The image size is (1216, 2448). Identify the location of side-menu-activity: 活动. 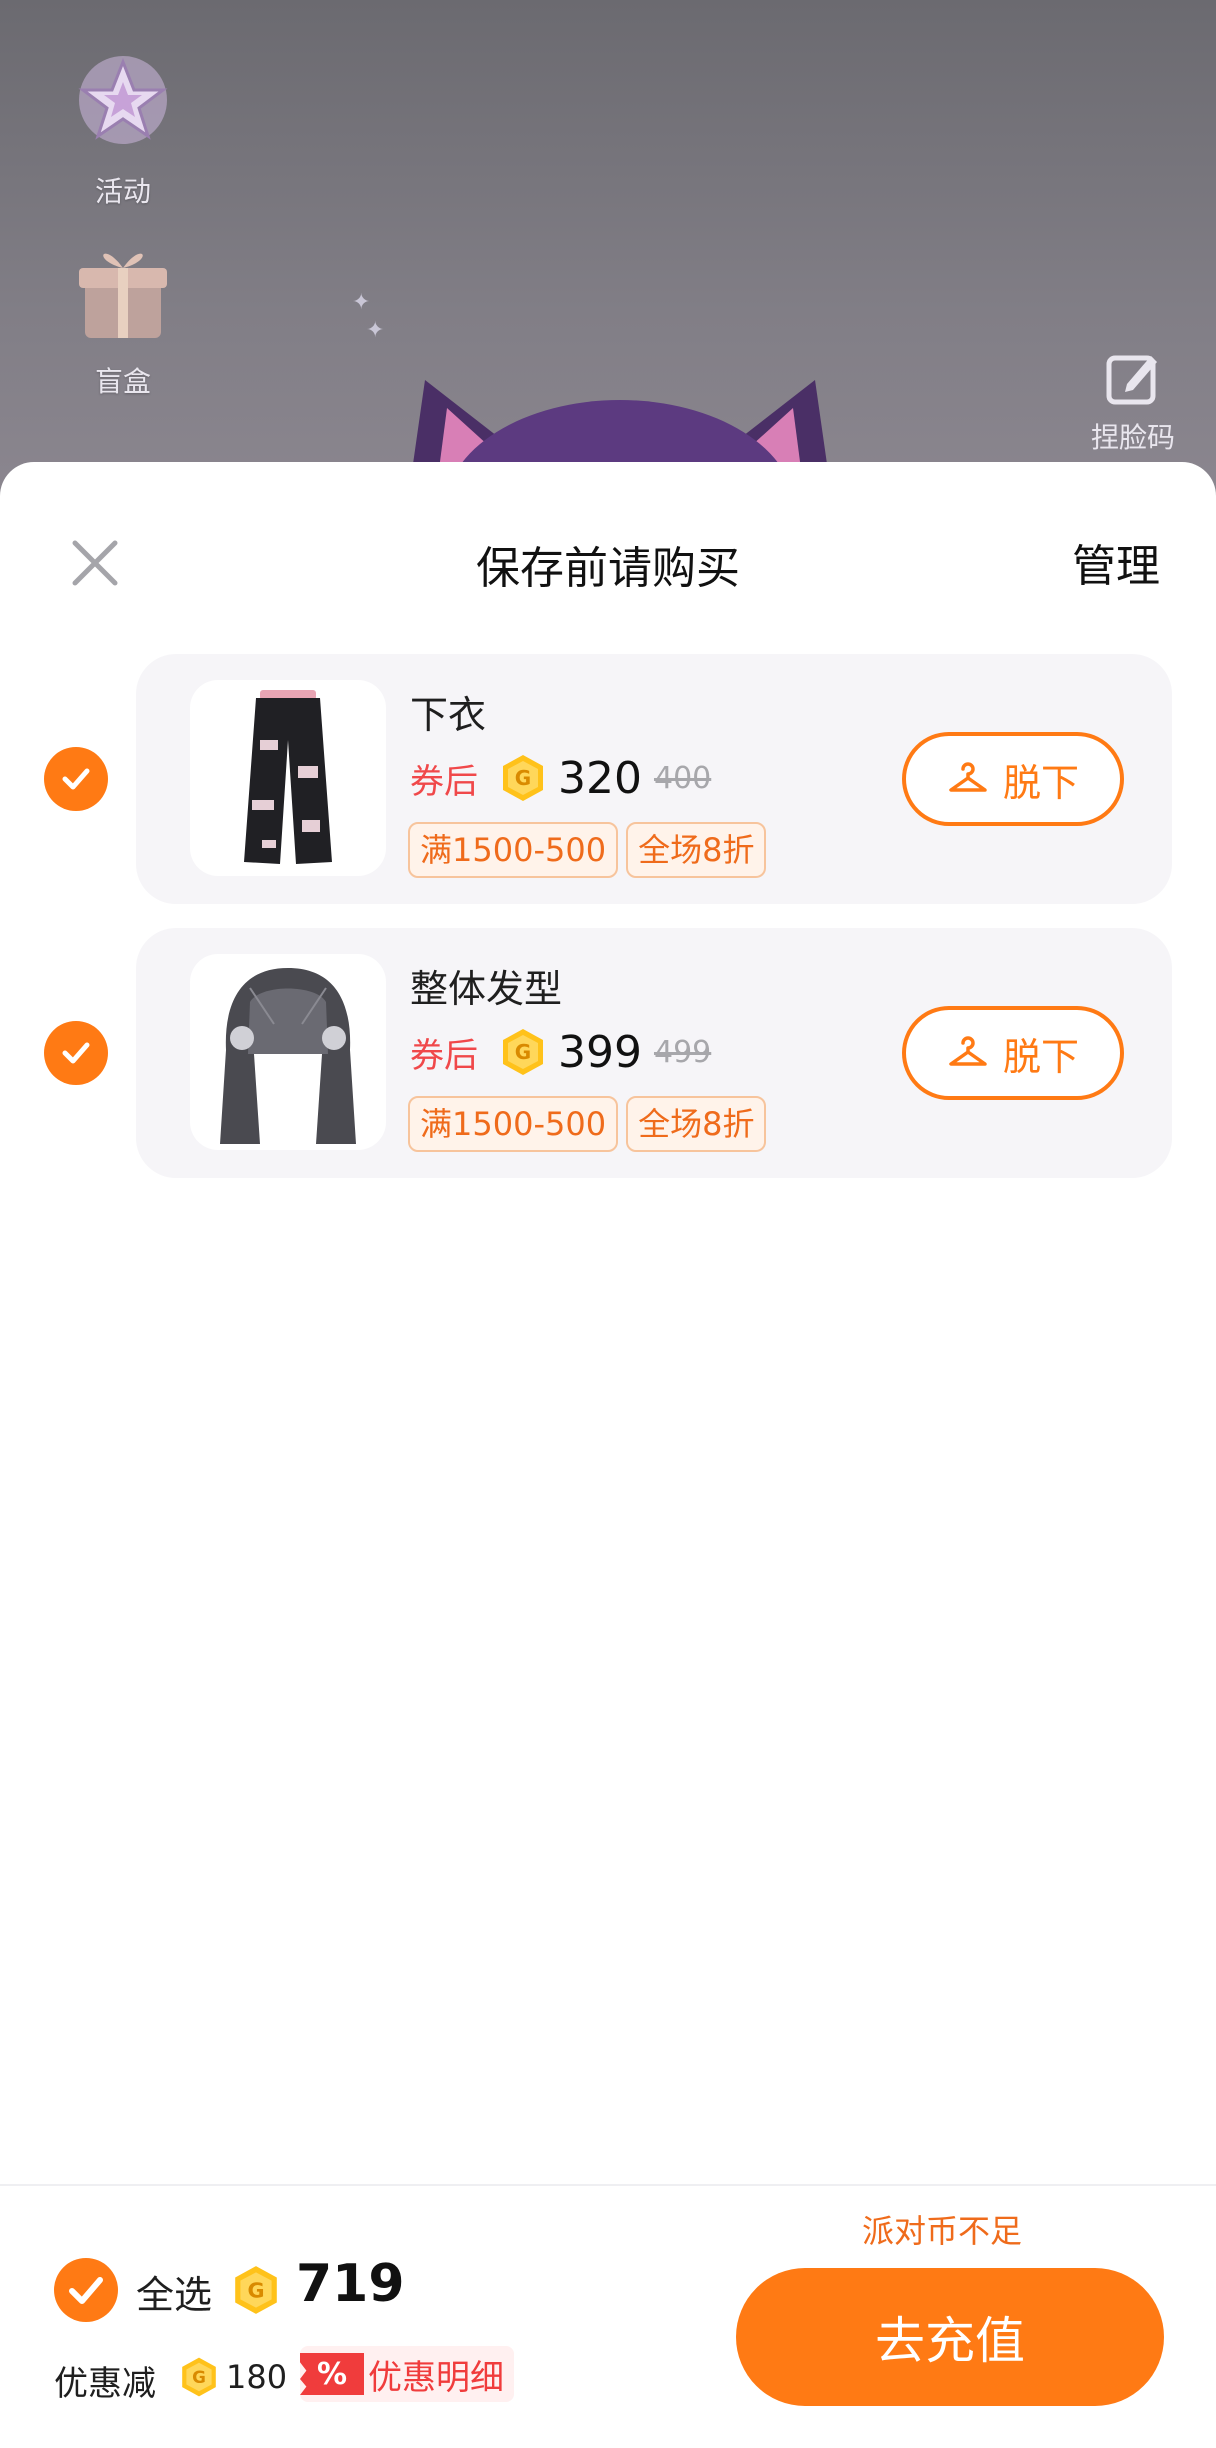
(123, 125).